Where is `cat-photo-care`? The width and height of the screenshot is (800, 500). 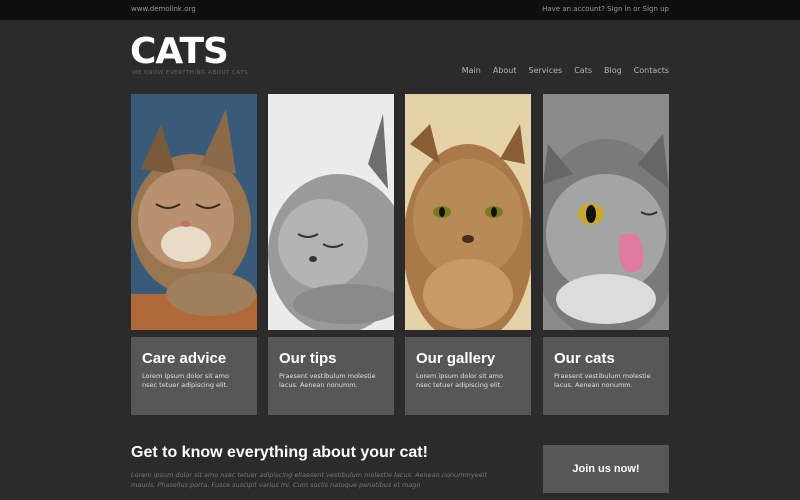
cat-photo-care is located at coordinates (194, 212).